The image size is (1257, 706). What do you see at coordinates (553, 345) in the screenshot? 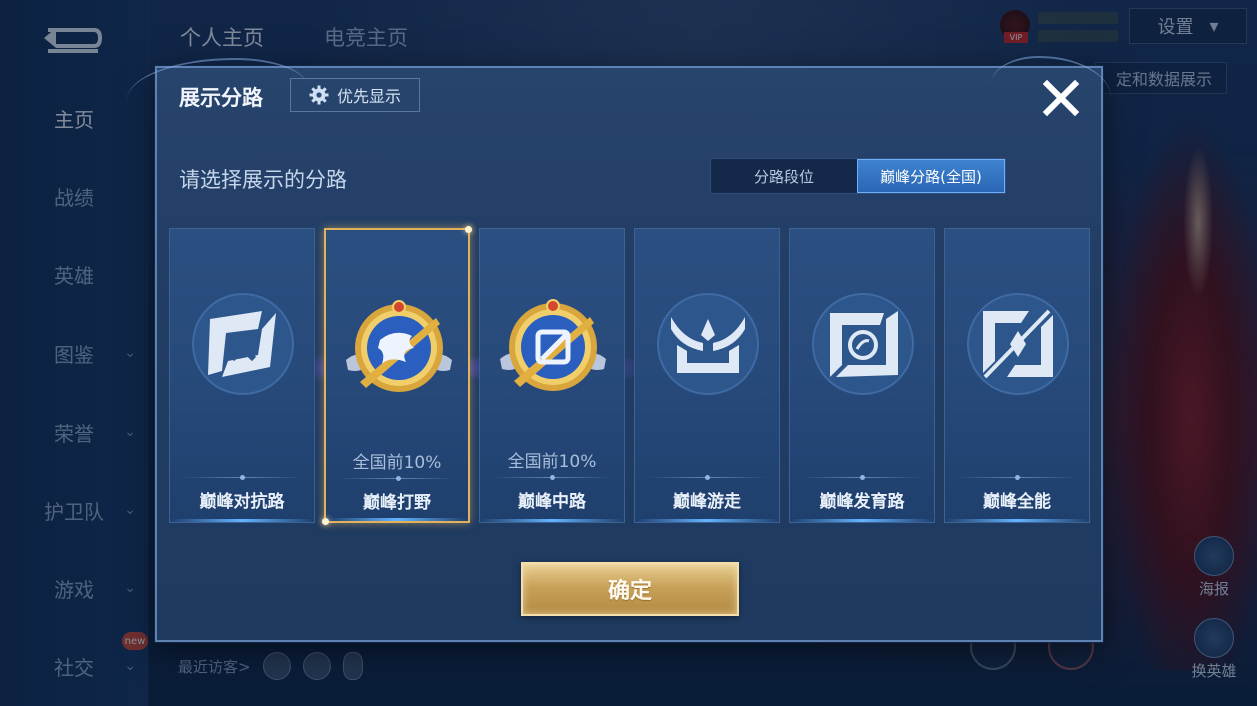
I see `mid-lane-emblem-icon` at bounding box center [553, 345].